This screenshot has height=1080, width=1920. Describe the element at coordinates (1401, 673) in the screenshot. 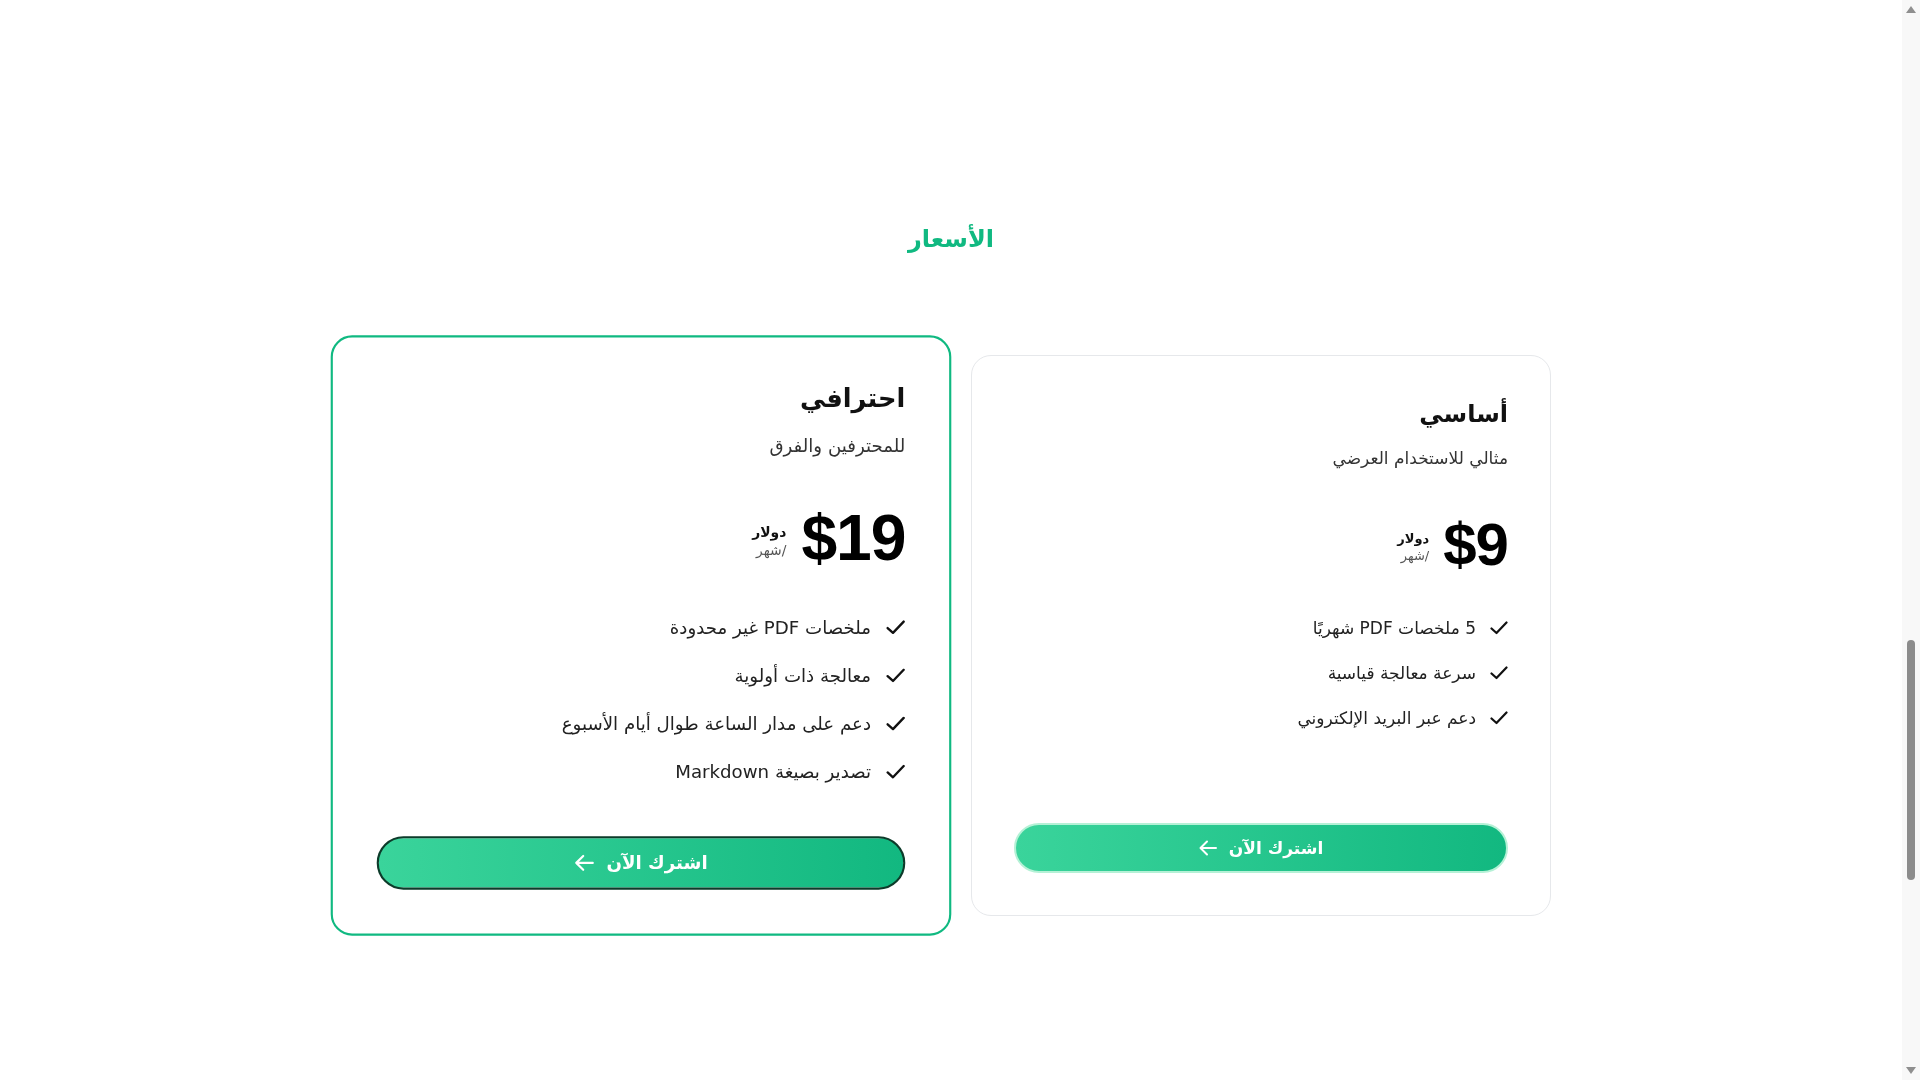

I see `feature-text: سرعة معالجة قياسية` at that location.